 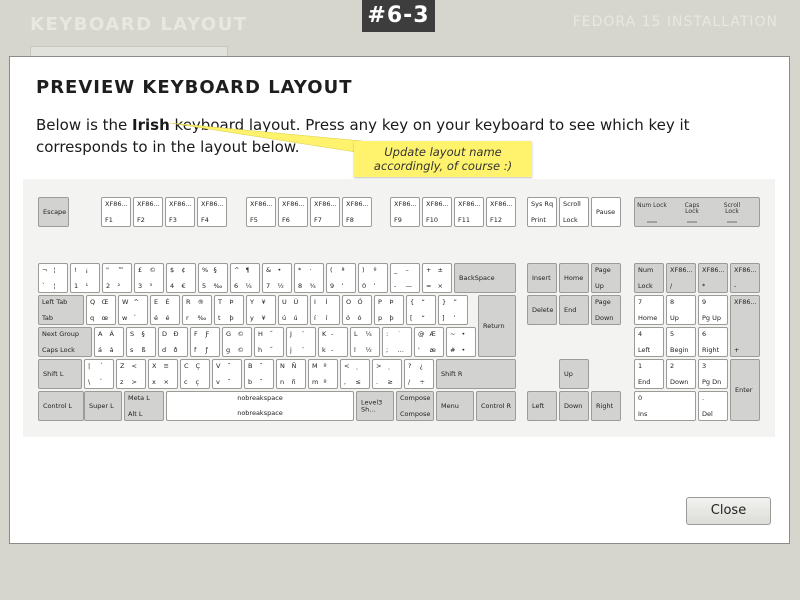 What do you see at coordinates (349, 302) in the screenshot?
I see `key-label: O` at bounding box center [349, 302].